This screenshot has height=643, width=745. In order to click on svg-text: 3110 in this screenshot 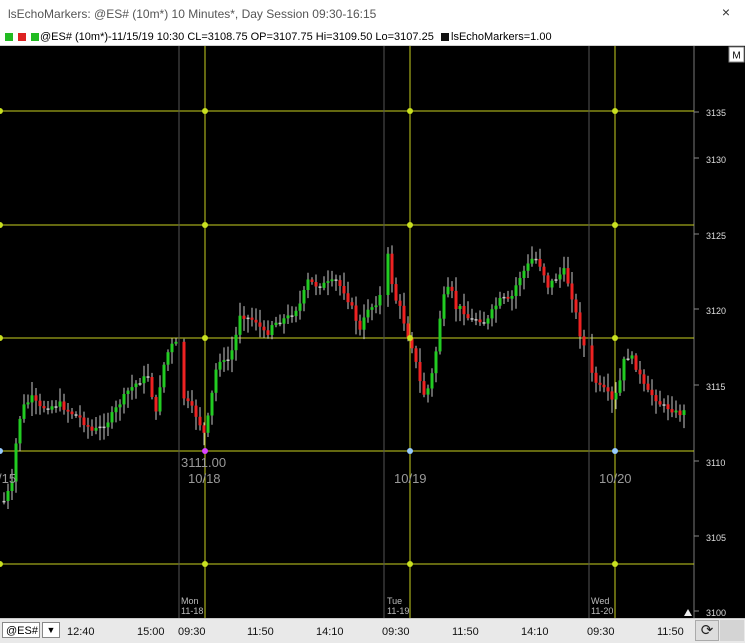, I will do `click(715, 463)`.